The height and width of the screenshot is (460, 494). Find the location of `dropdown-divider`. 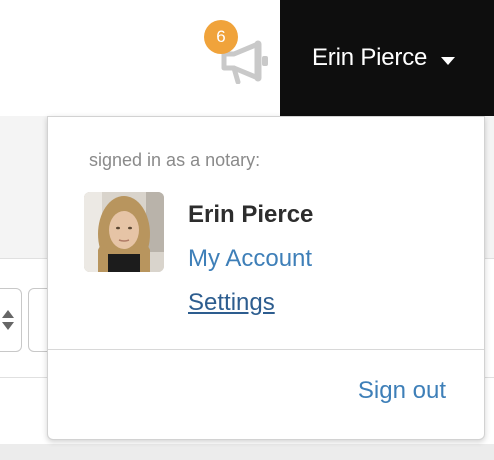

dropdown-divider is located at coordinates (266, 349).